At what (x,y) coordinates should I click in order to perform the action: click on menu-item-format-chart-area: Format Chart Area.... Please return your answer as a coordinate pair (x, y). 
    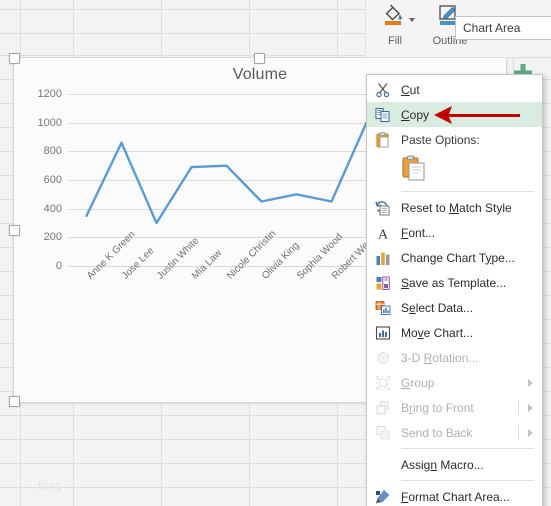
    Looking at the image, I should click on (454, 495).